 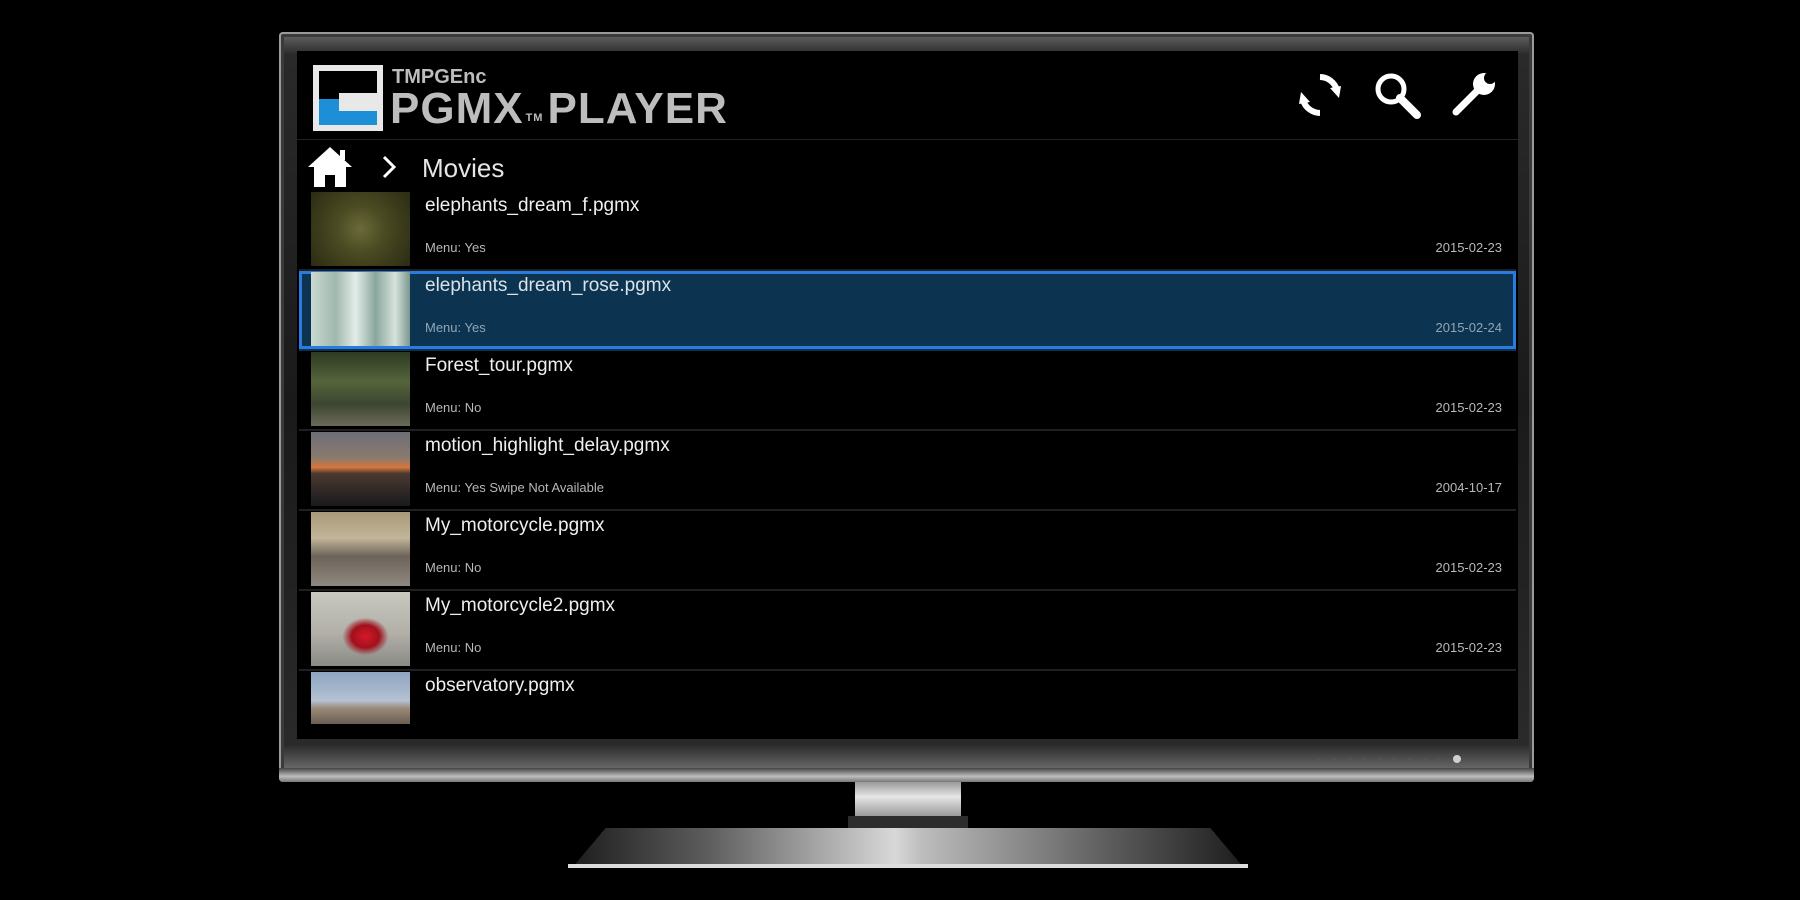 What do you see at coordinates (463, 168) in the screenshot?
I see `breadcrumb-current: Movies` at bounding box center [463, 168].